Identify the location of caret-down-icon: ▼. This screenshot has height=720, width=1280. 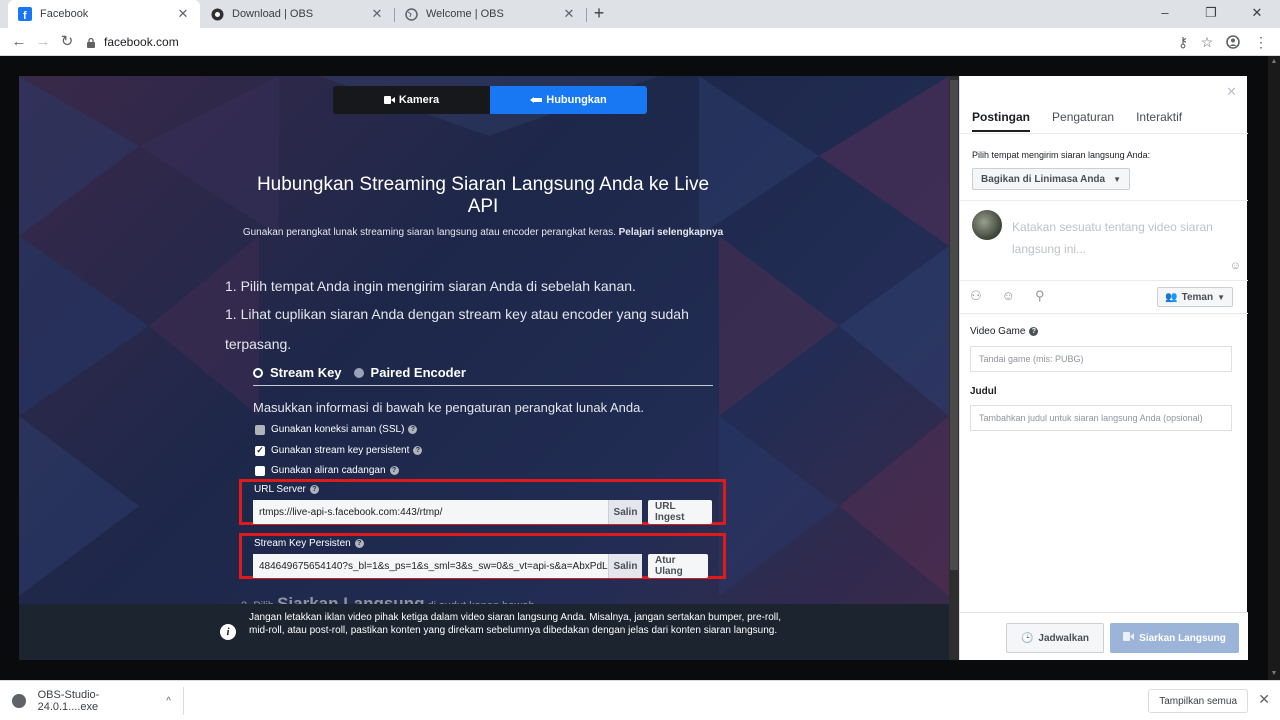
(1117, 179).